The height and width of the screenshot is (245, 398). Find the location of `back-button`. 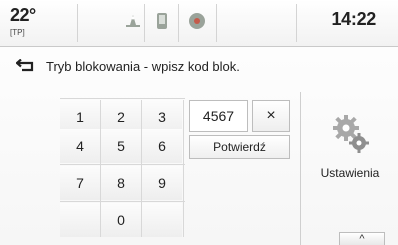

back-button is located at coordinates (26, 66).